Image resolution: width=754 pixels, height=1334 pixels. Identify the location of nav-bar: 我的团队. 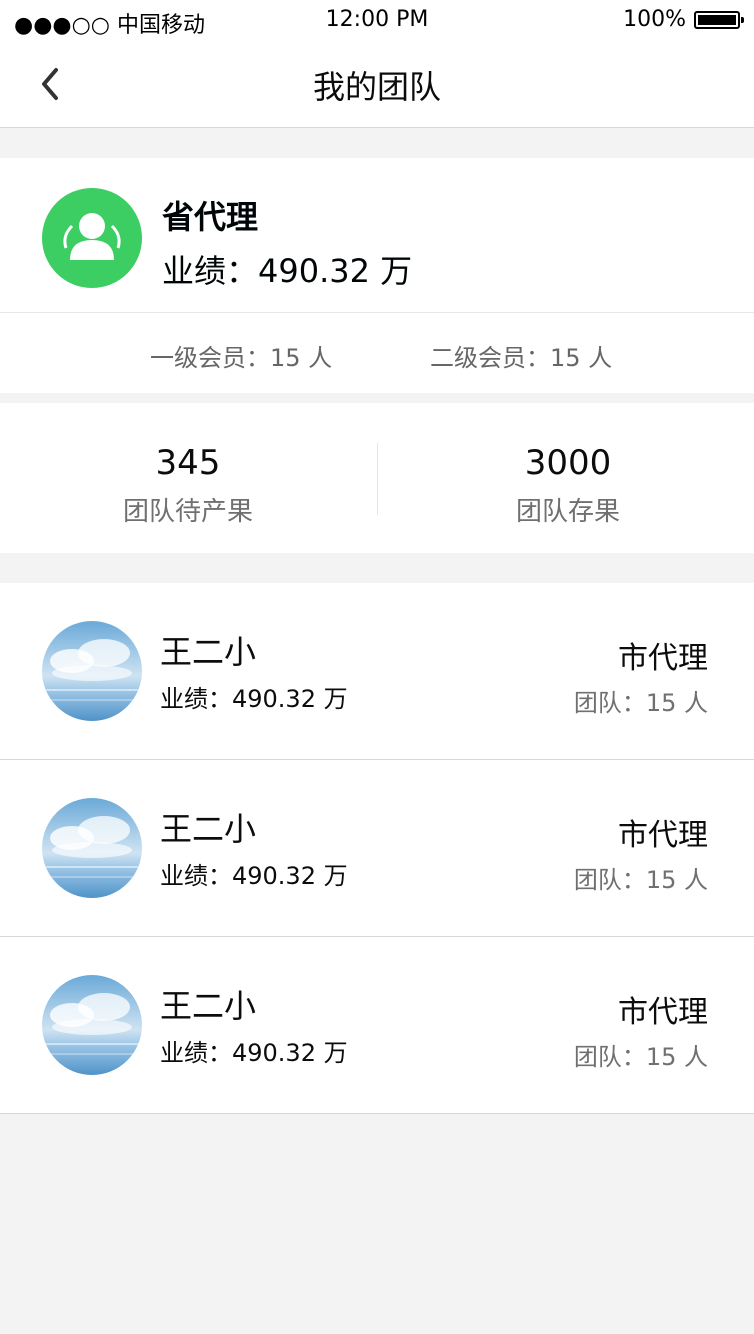
(377, 84).